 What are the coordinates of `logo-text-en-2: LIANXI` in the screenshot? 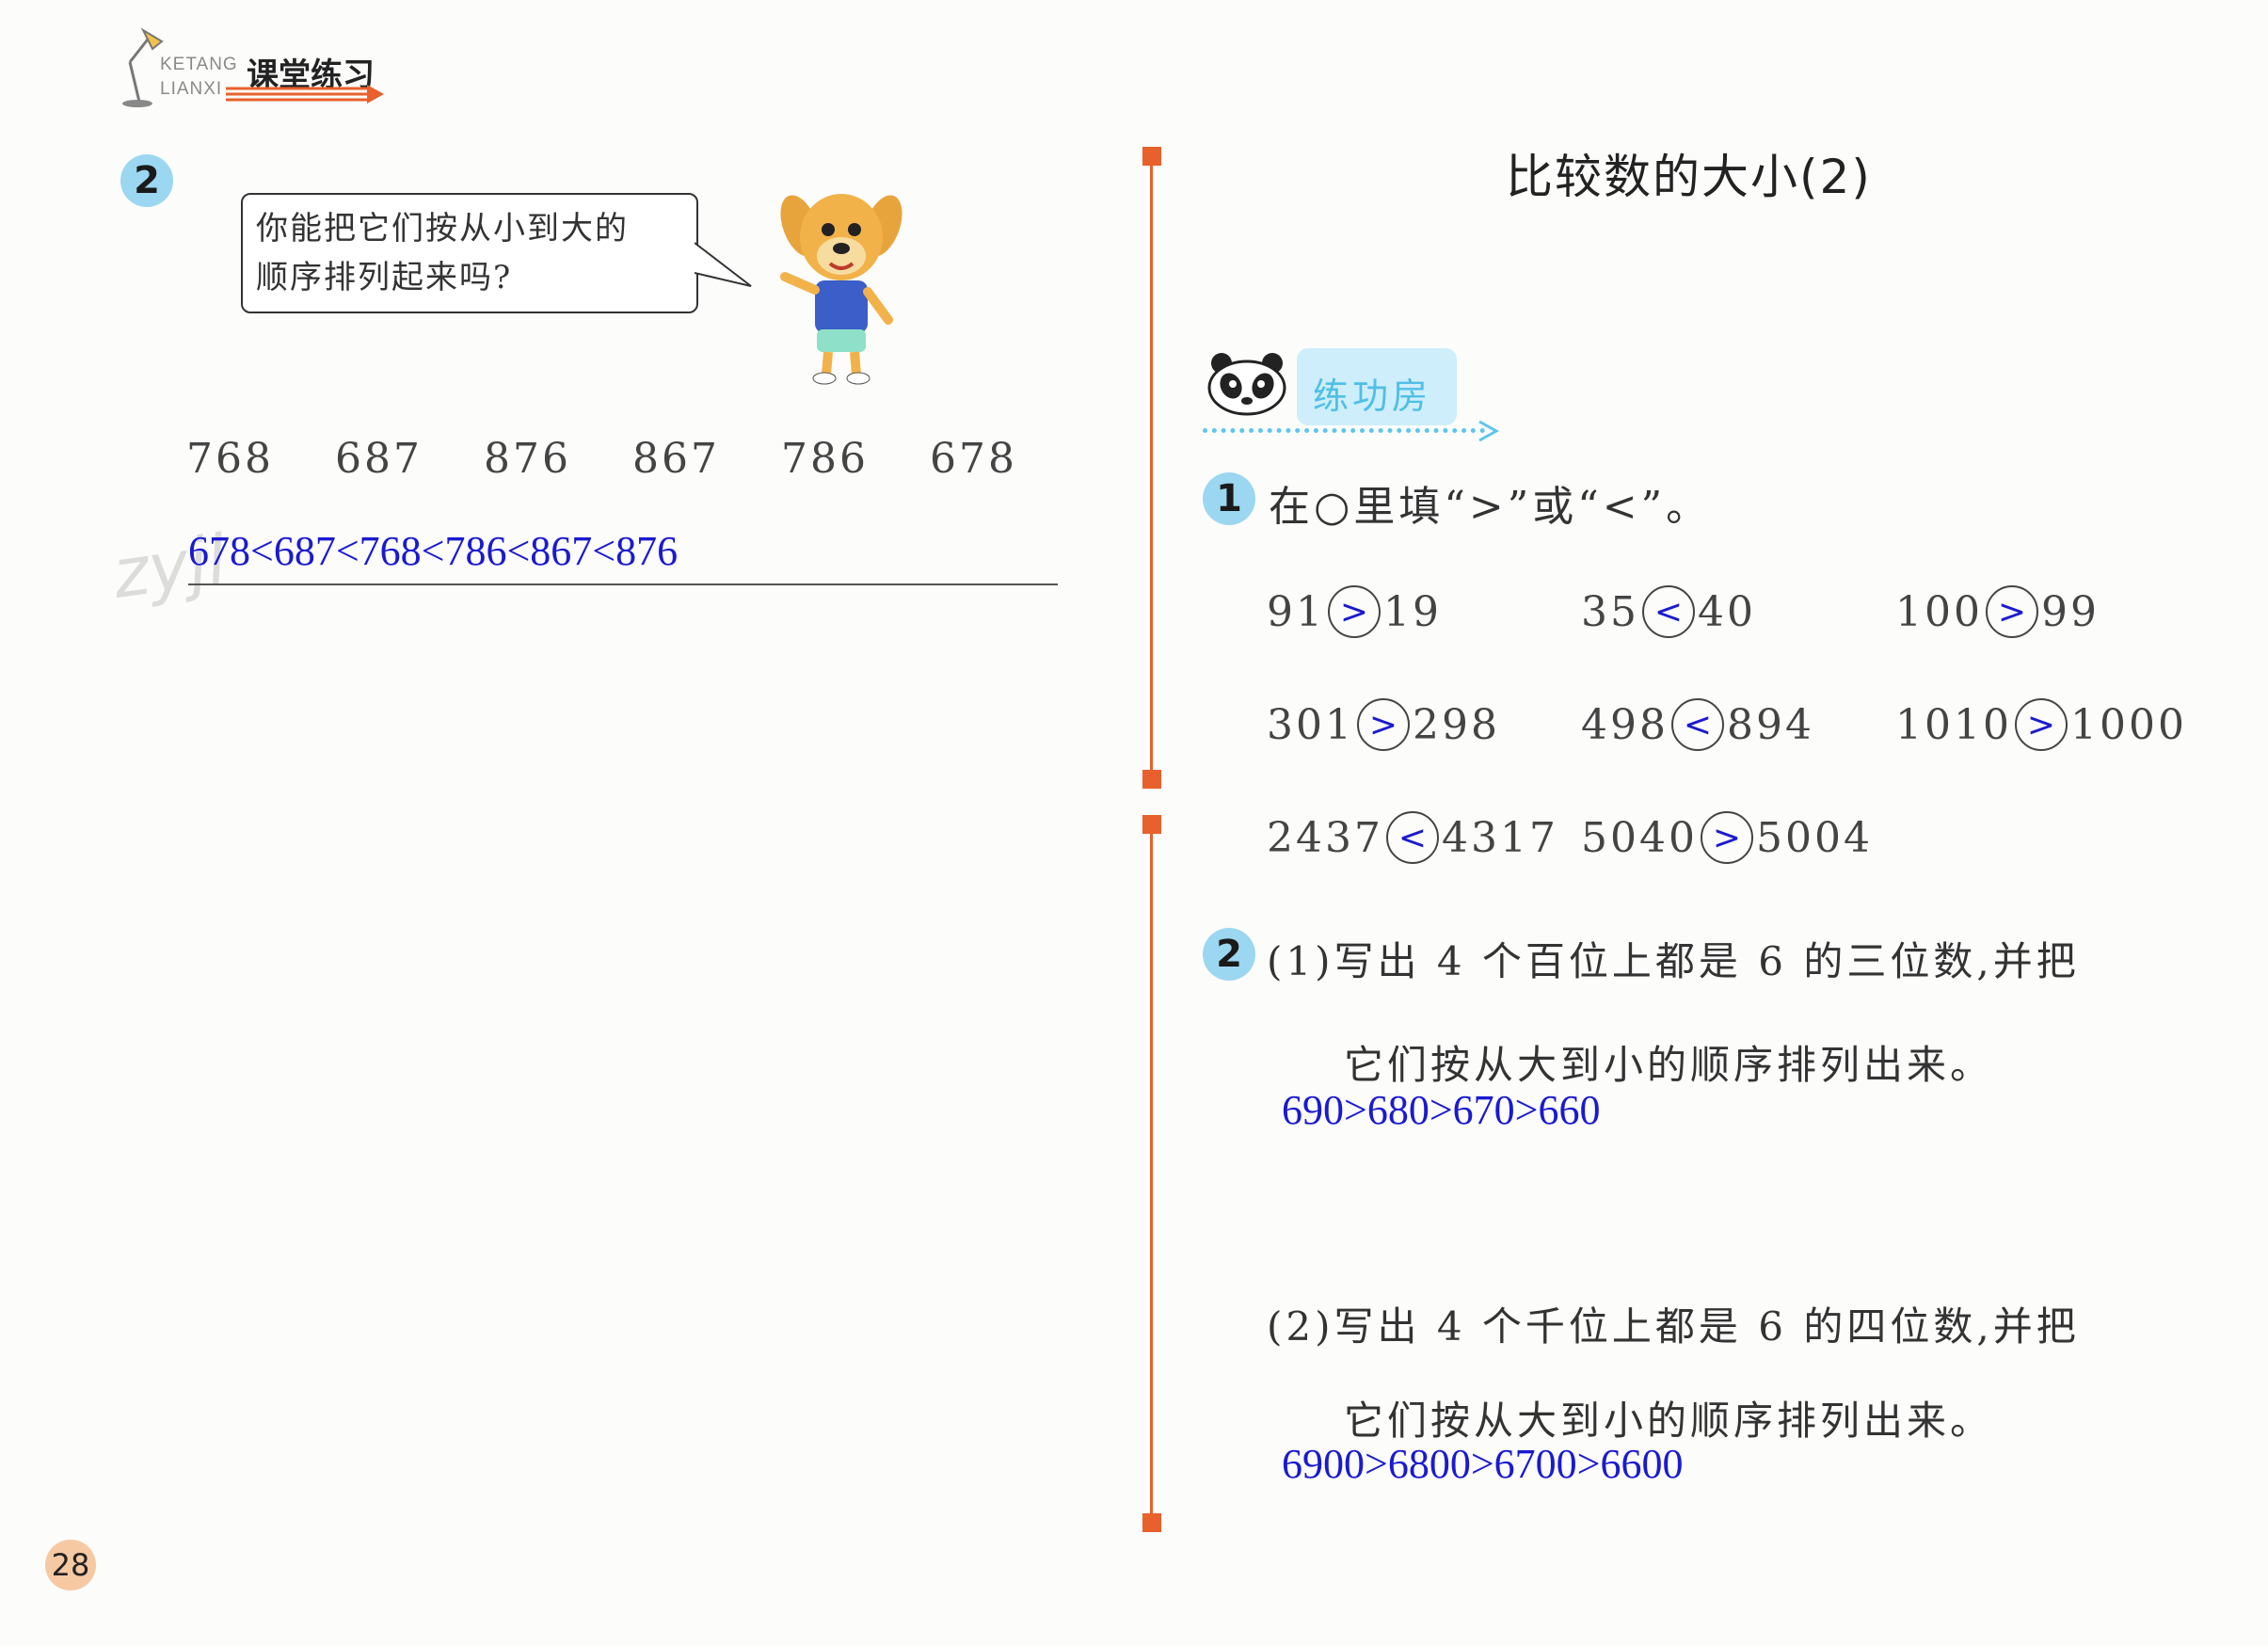 It's located at (191, 89).